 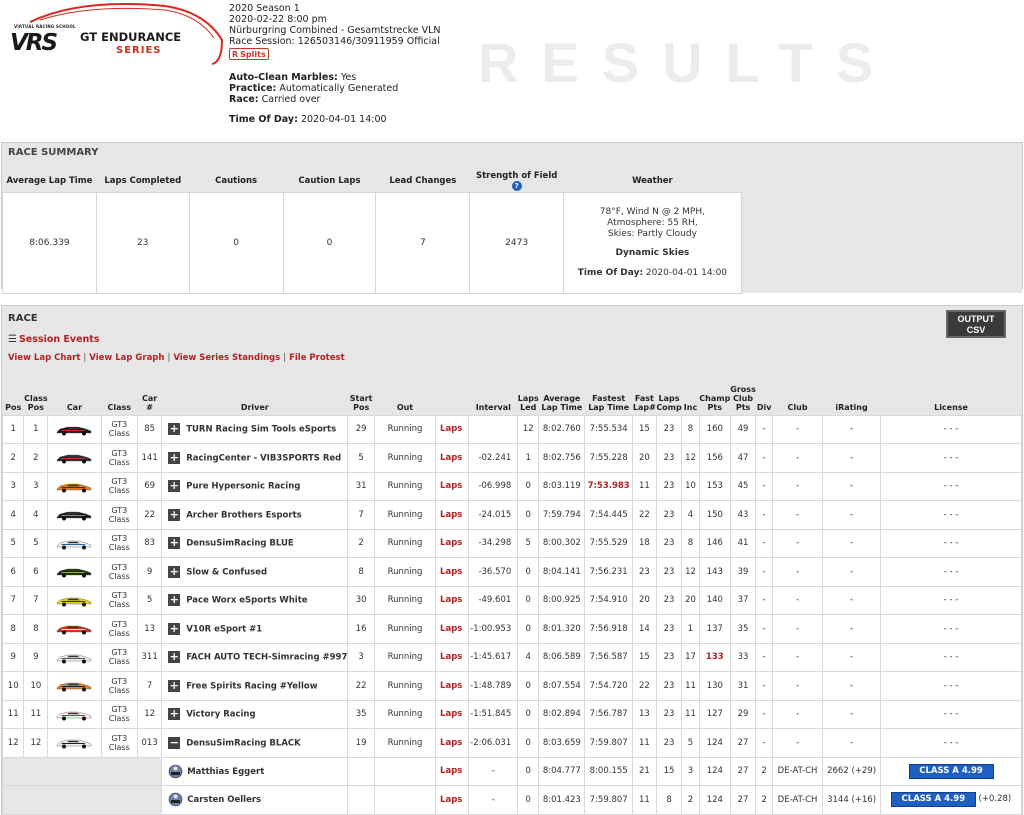 I want to click on club-cell: -, so click(x=798, y=629).